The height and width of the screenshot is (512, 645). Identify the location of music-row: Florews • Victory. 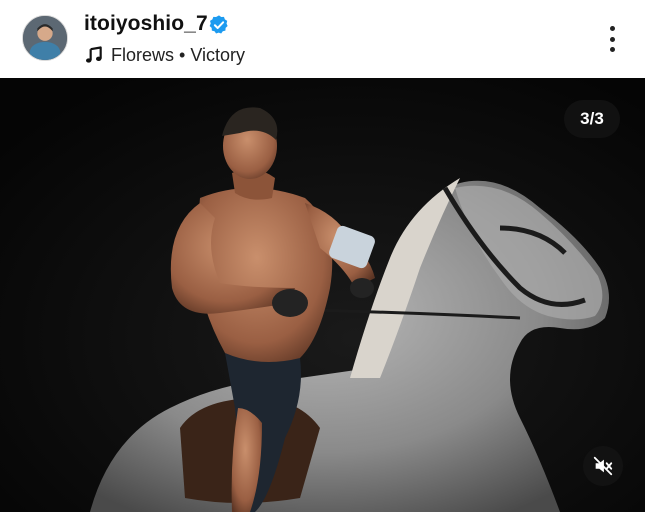
(164, 55).